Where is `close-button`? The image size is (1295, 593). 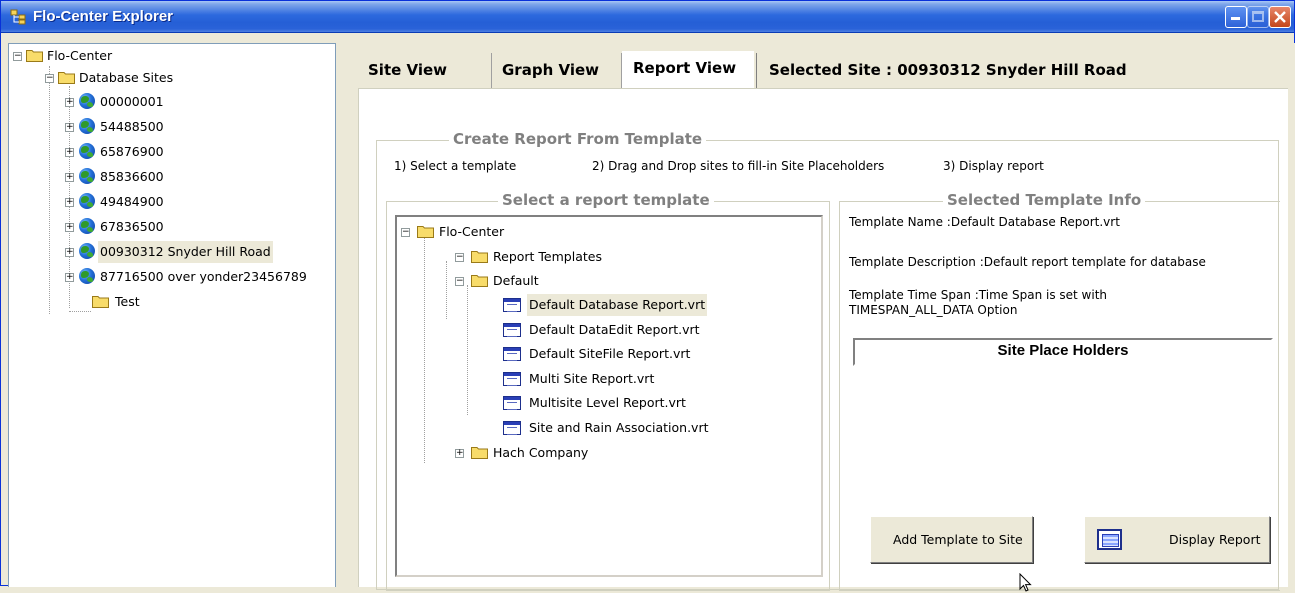
close-button is located at coordinates (1280, 17).